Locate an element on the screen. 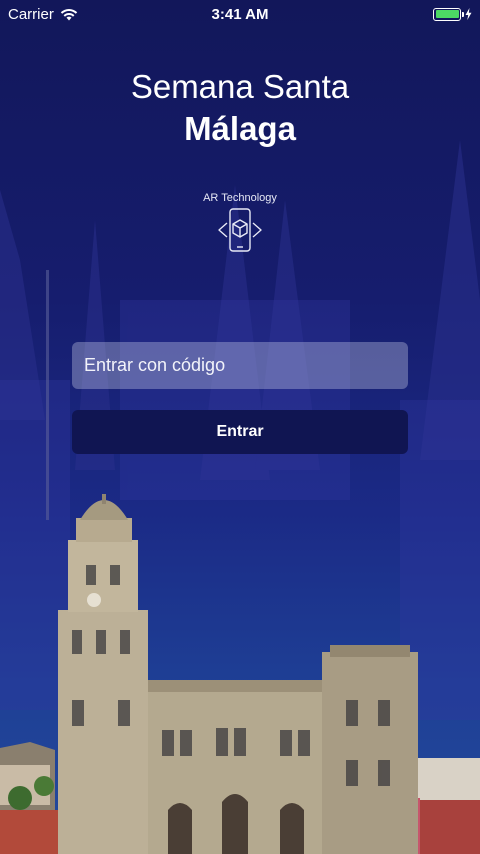 This screenshot has height=854, width=480. wifi-icon is located at coordinates (69, 14).